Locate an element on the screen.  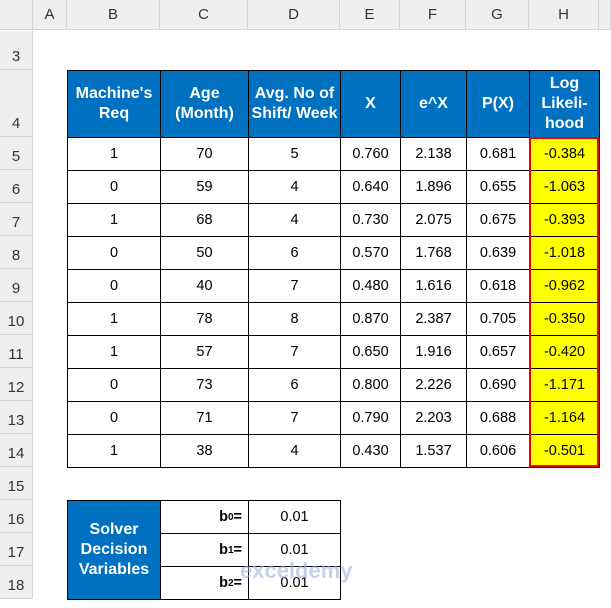
table-cell: 2.226 is located at coordinates (433, 385).